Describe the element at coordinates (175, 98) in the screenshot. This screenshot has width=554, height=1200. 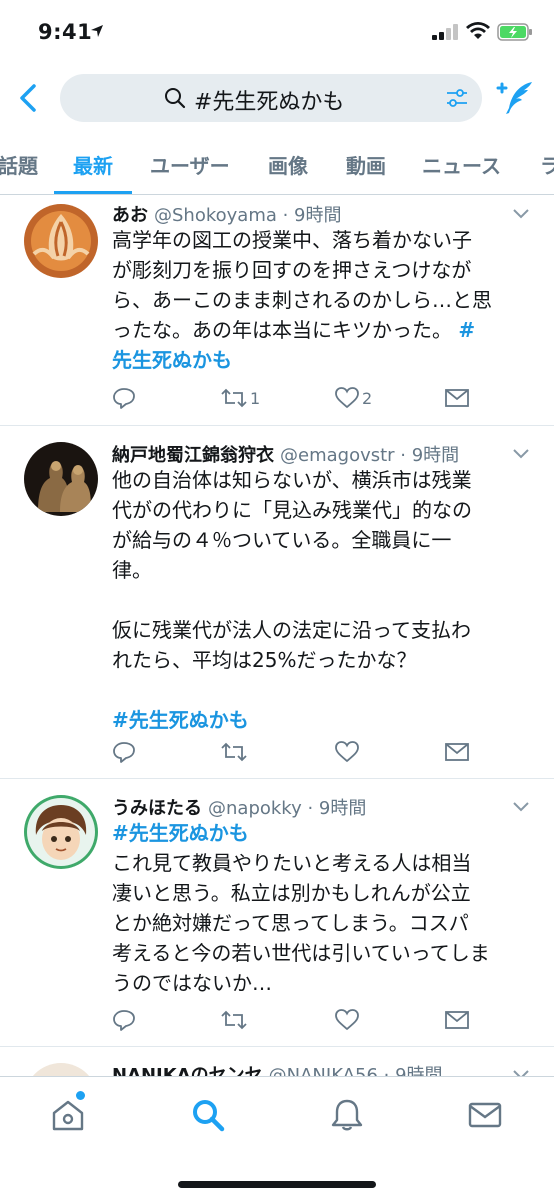
I see `search-icon` at that location.